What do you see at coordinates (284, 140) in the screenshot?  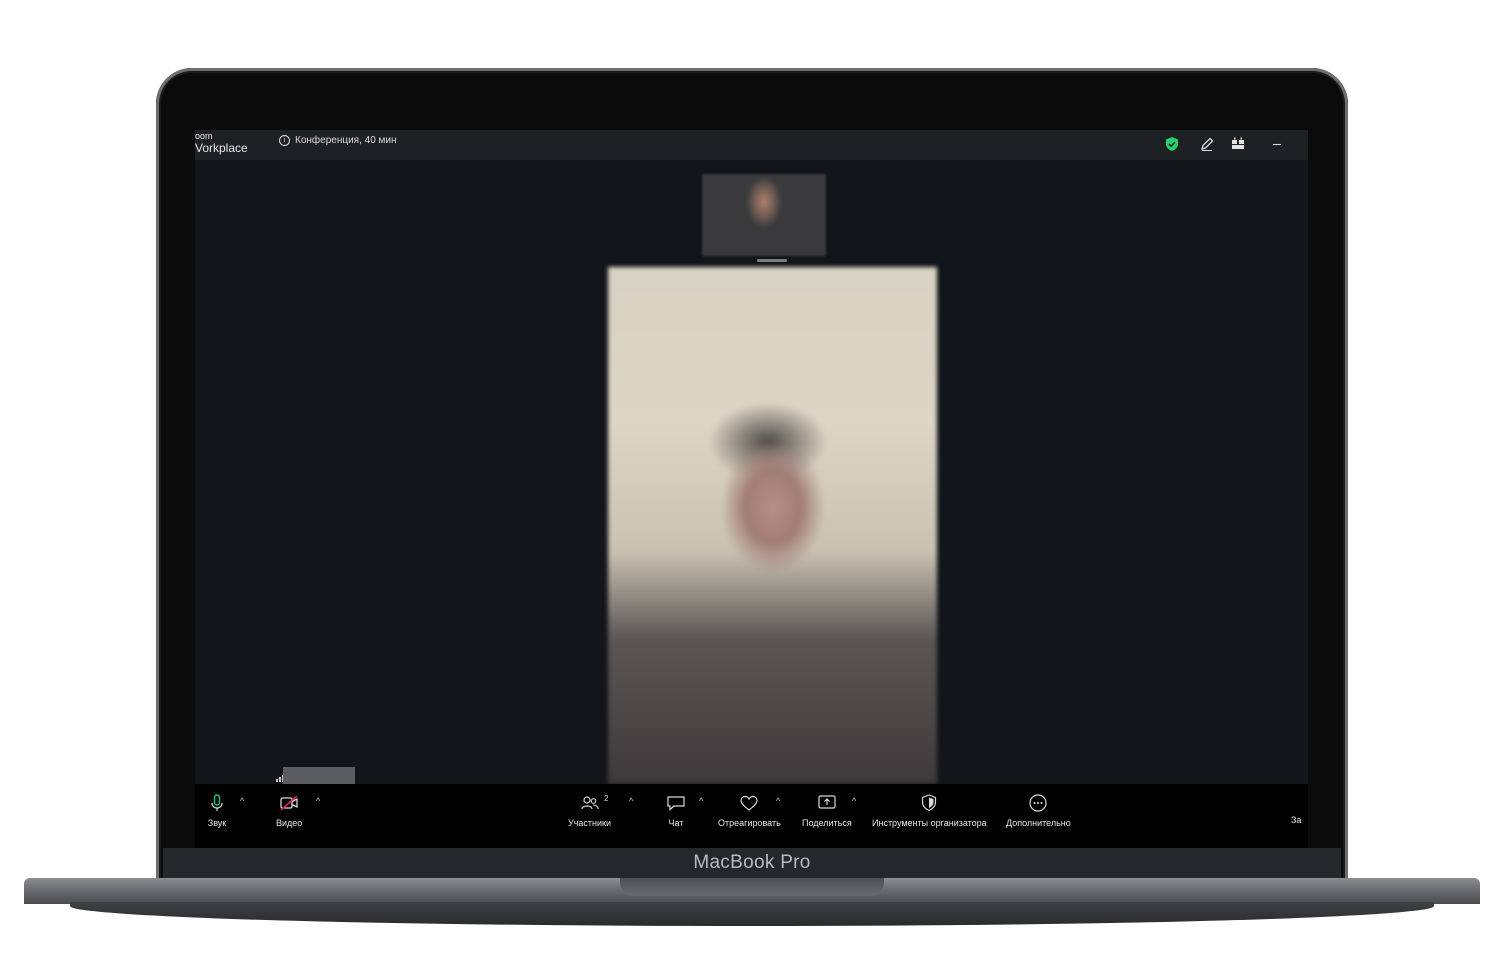 I see `info-icon: i` at bounding box center [284, 140].